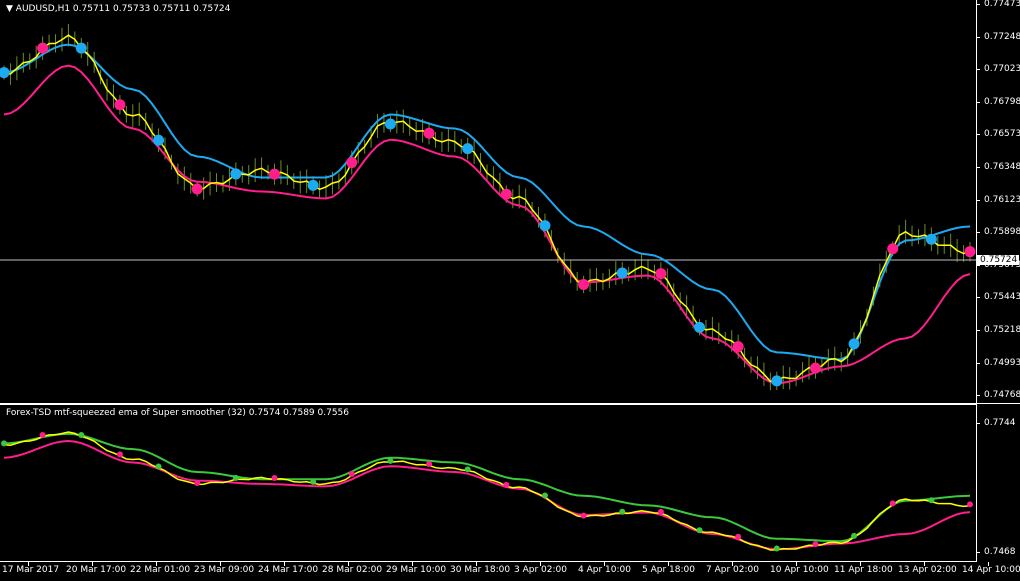  What do you see at coordinates (1002, 395) in the screenshot?
I see `price-label: 0.74768` at bounding box center [1002, 395].